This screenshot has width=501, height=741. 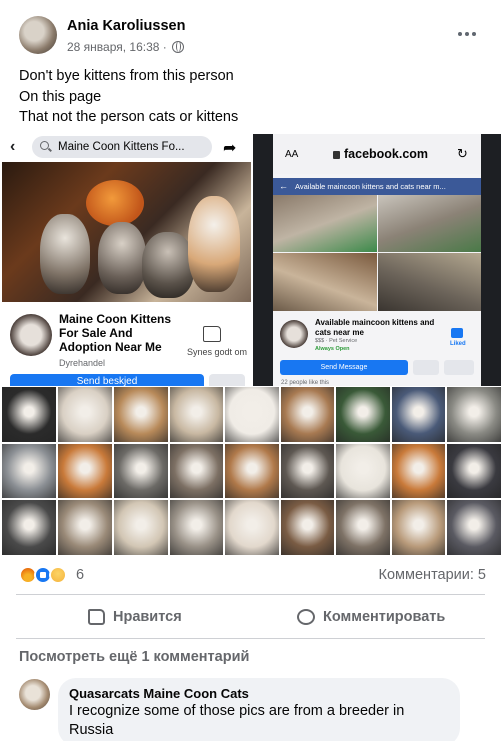 What do you see at coordinates (432, 575) in the screenshot?
I see `comments-count: Комментарии: 5` at bounding box center [432, 575].